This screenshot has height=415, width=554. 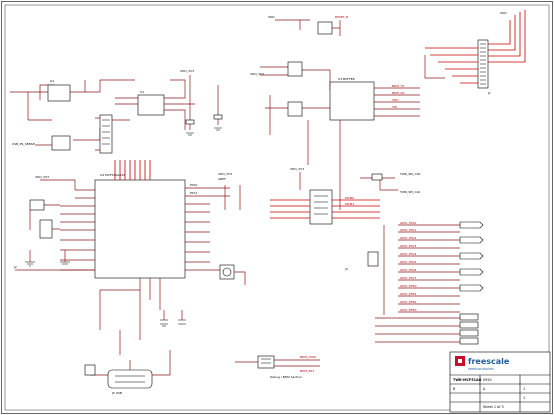 I want to click on svg-text: PWM0, so click(x=349, y=198).